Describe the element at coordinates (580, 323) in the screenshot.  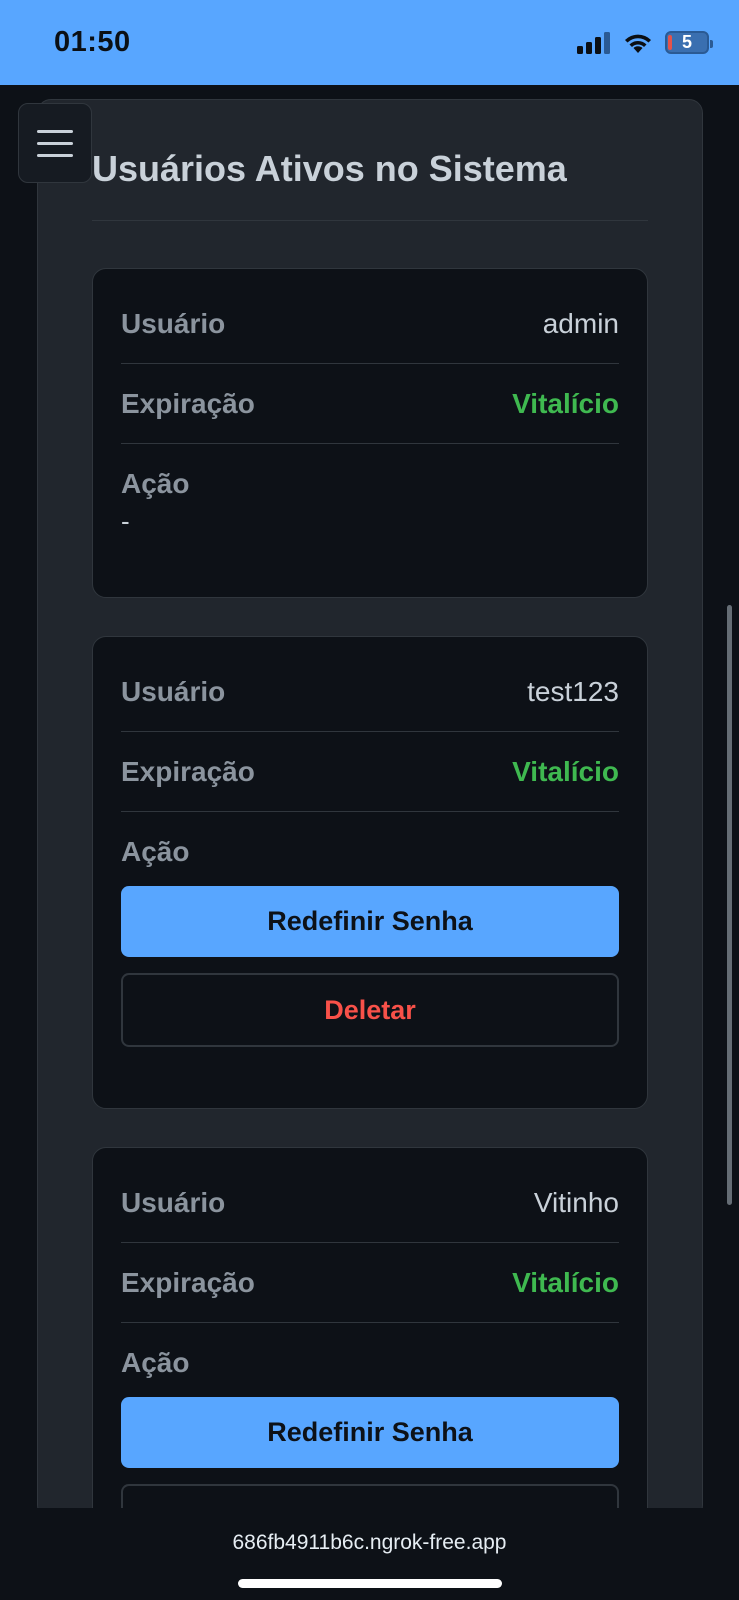
I see `username-value: admin` at that location.